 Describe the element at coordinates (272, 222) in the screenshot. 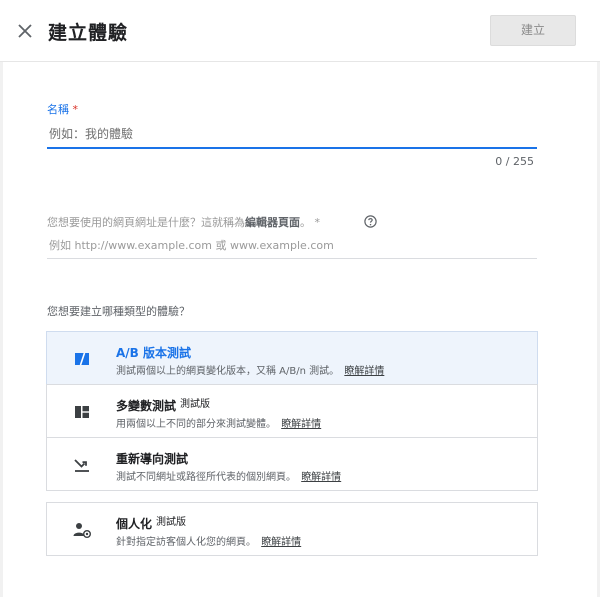

I see `url-question-bold: 編輯器頁面` at that location.